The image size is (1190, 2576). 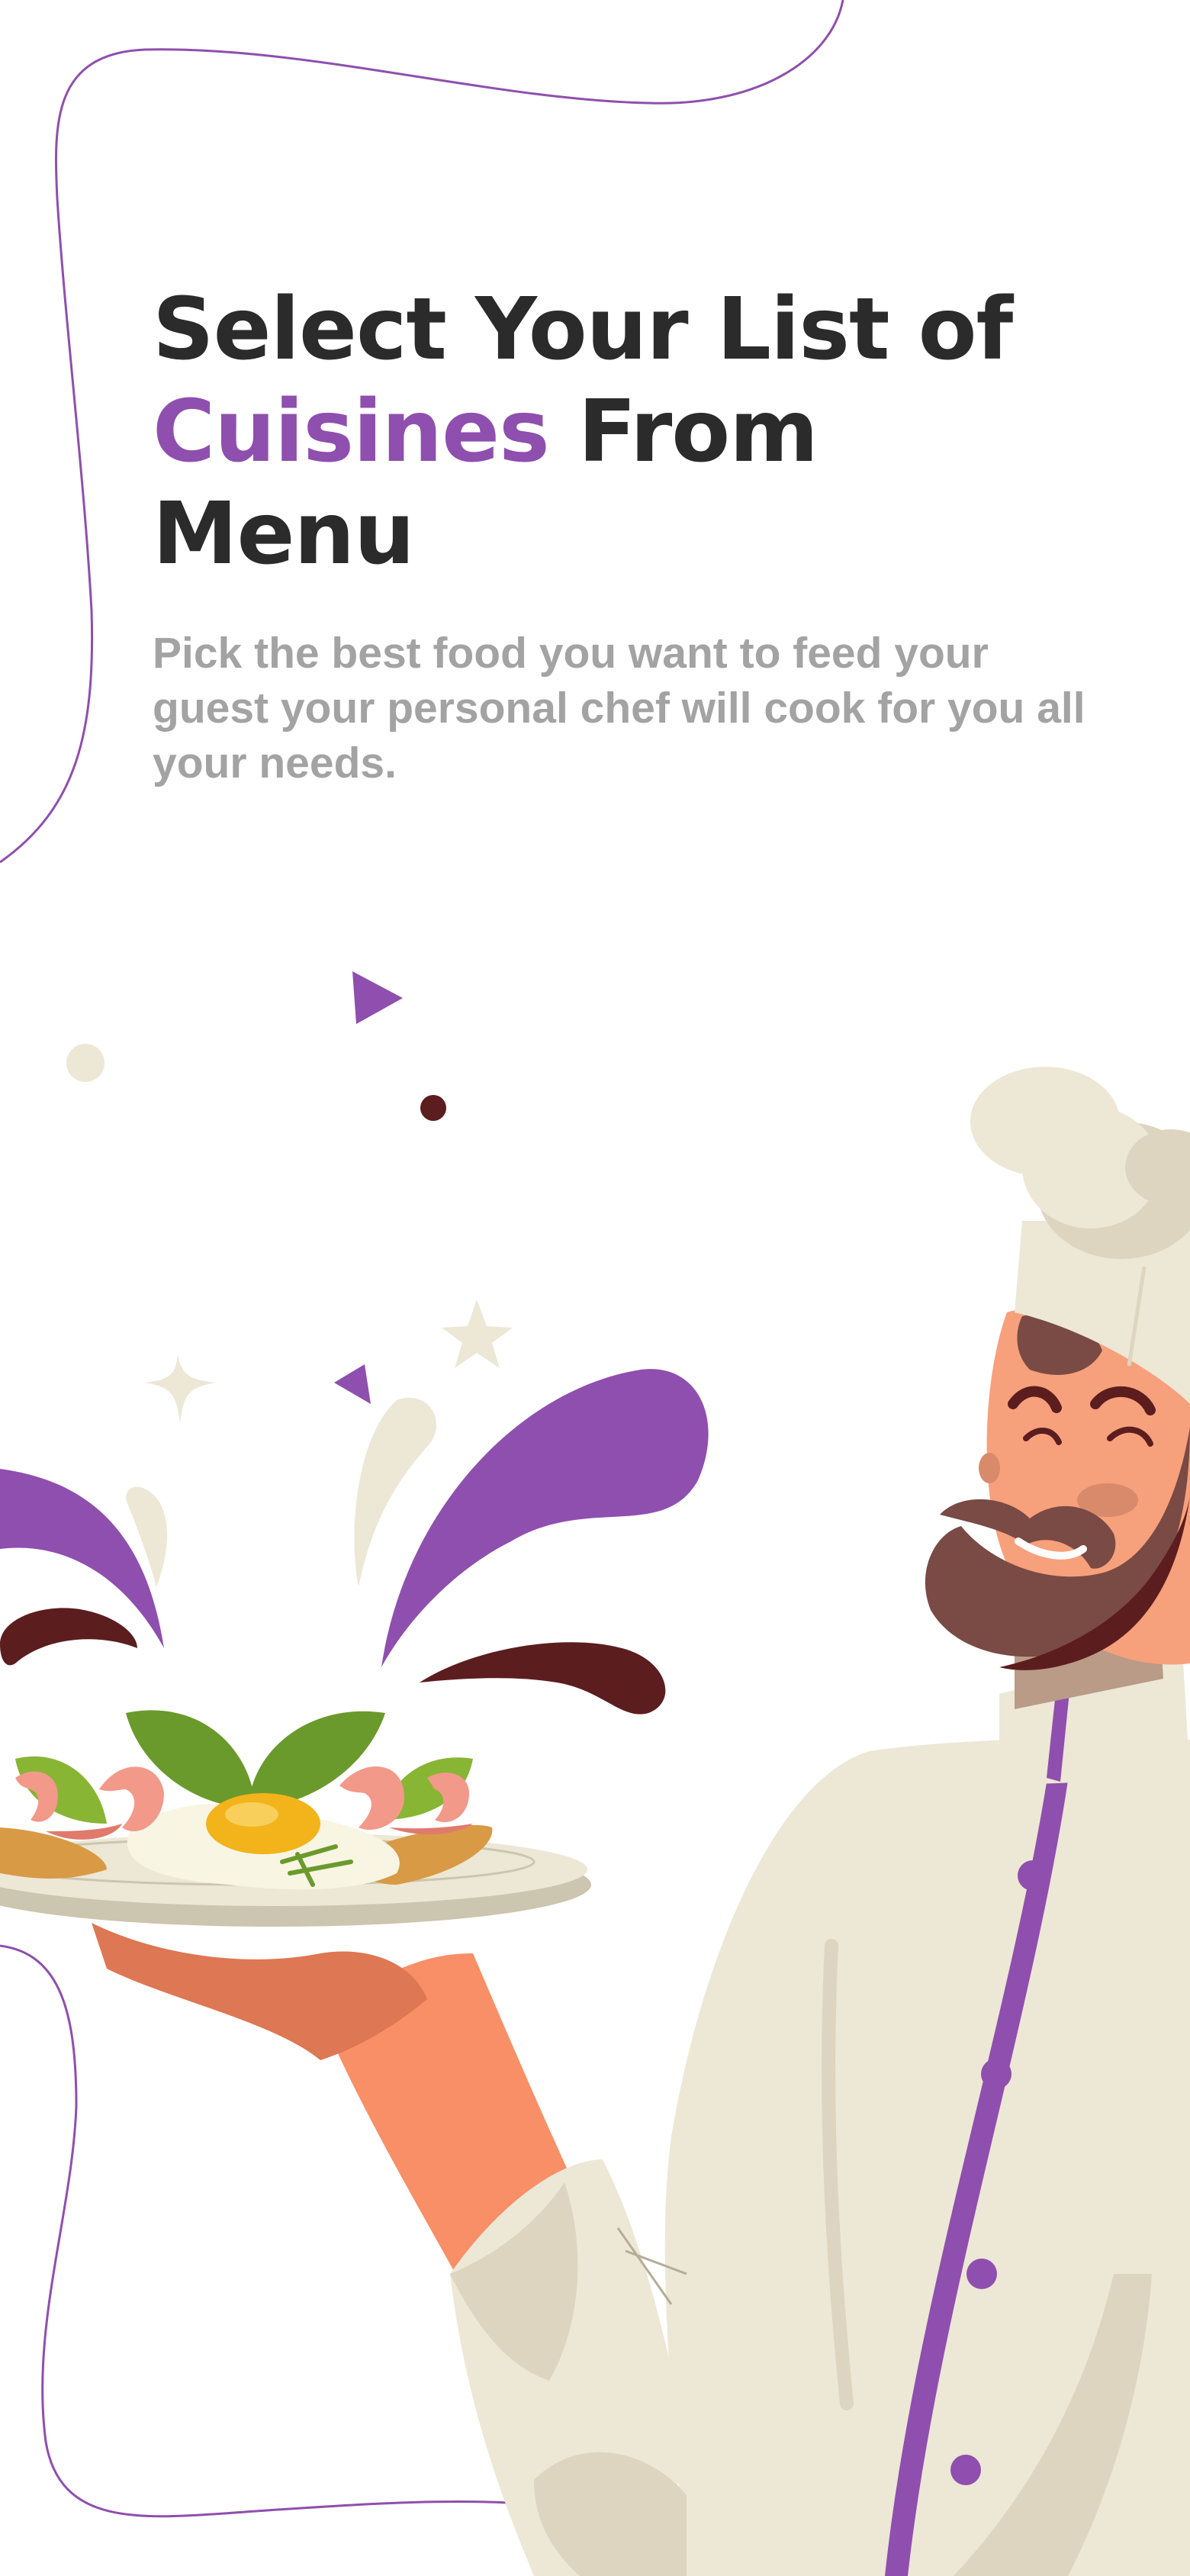 I want to click on sparkle-icon, so click(x=180, y=1388).